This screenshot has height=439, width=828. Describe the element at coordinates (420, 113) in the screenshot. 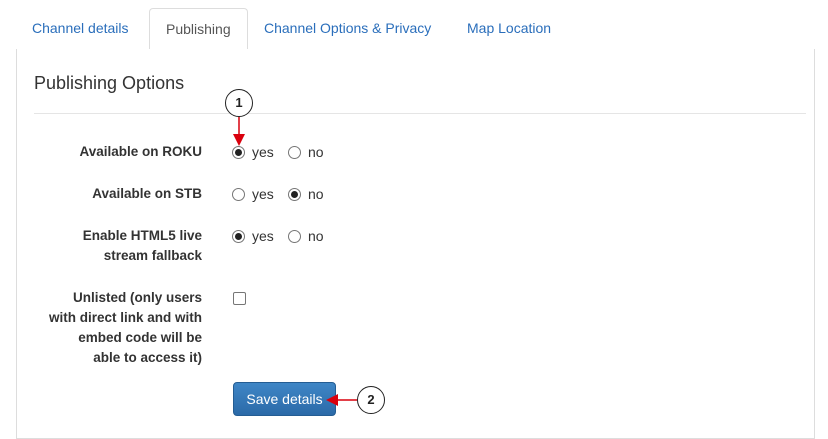

I see `divider` at that location.